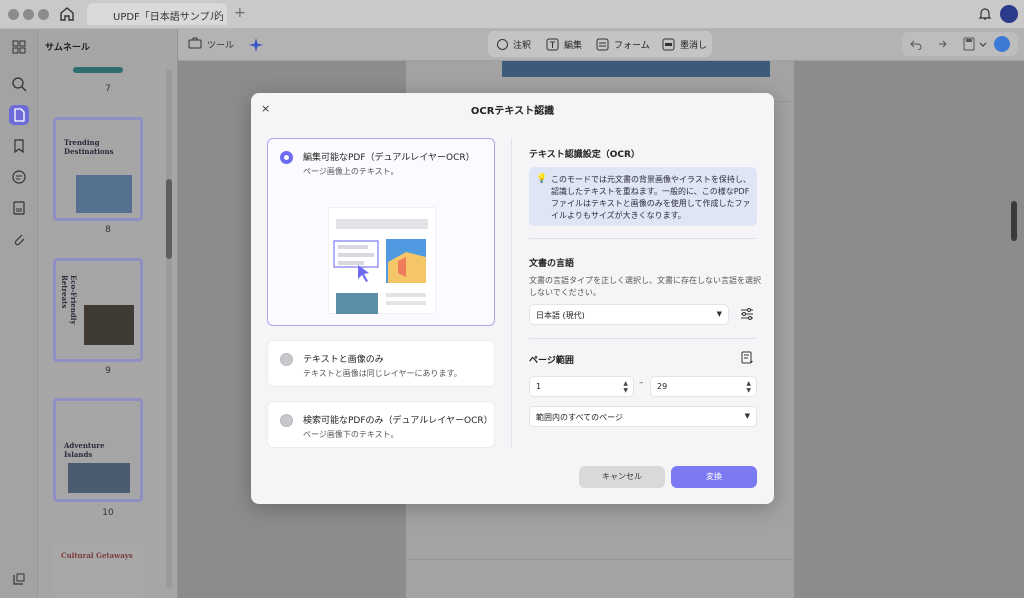 The height and width of the screenshot is (598, 1024). I want to click on close-window-icon, so click(13, 14).